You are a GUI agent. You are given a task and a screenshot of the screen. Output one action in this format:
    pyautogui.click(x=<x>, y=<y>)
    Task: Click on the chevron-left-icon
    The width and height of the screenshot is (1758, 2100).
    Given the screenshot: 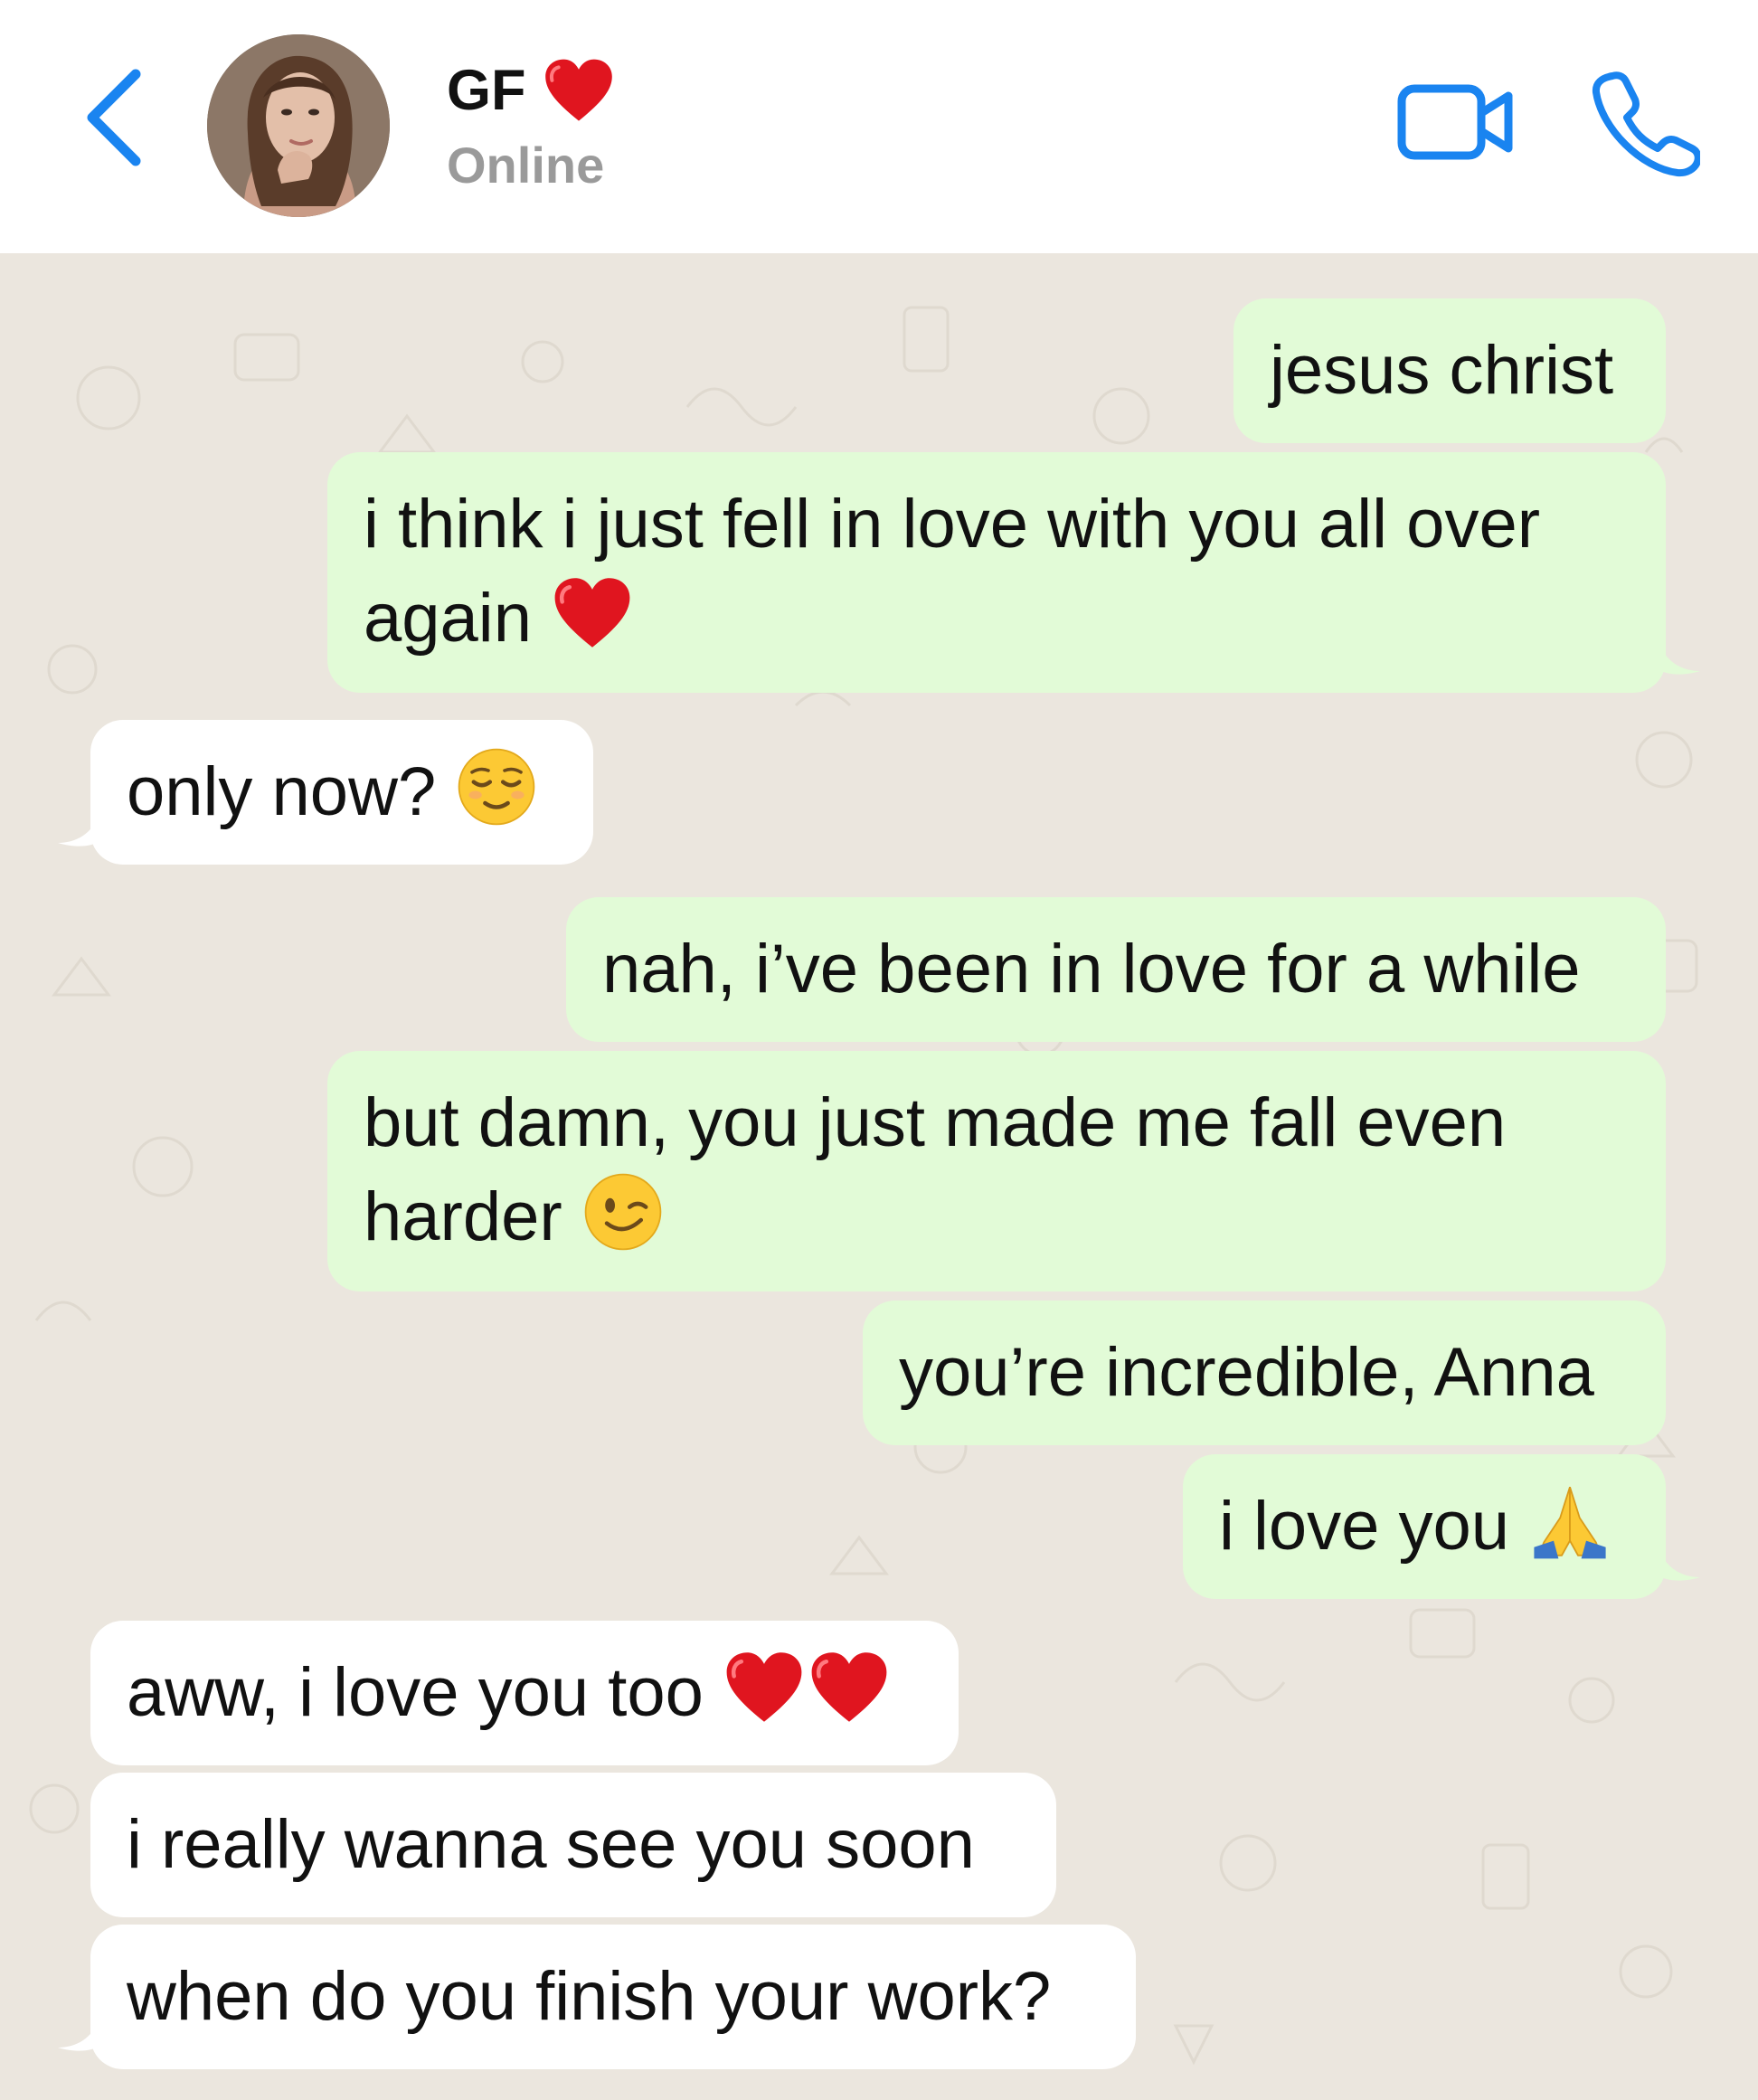 What is the action you would take?
    pyautogui.click(x=114, y=117)
    